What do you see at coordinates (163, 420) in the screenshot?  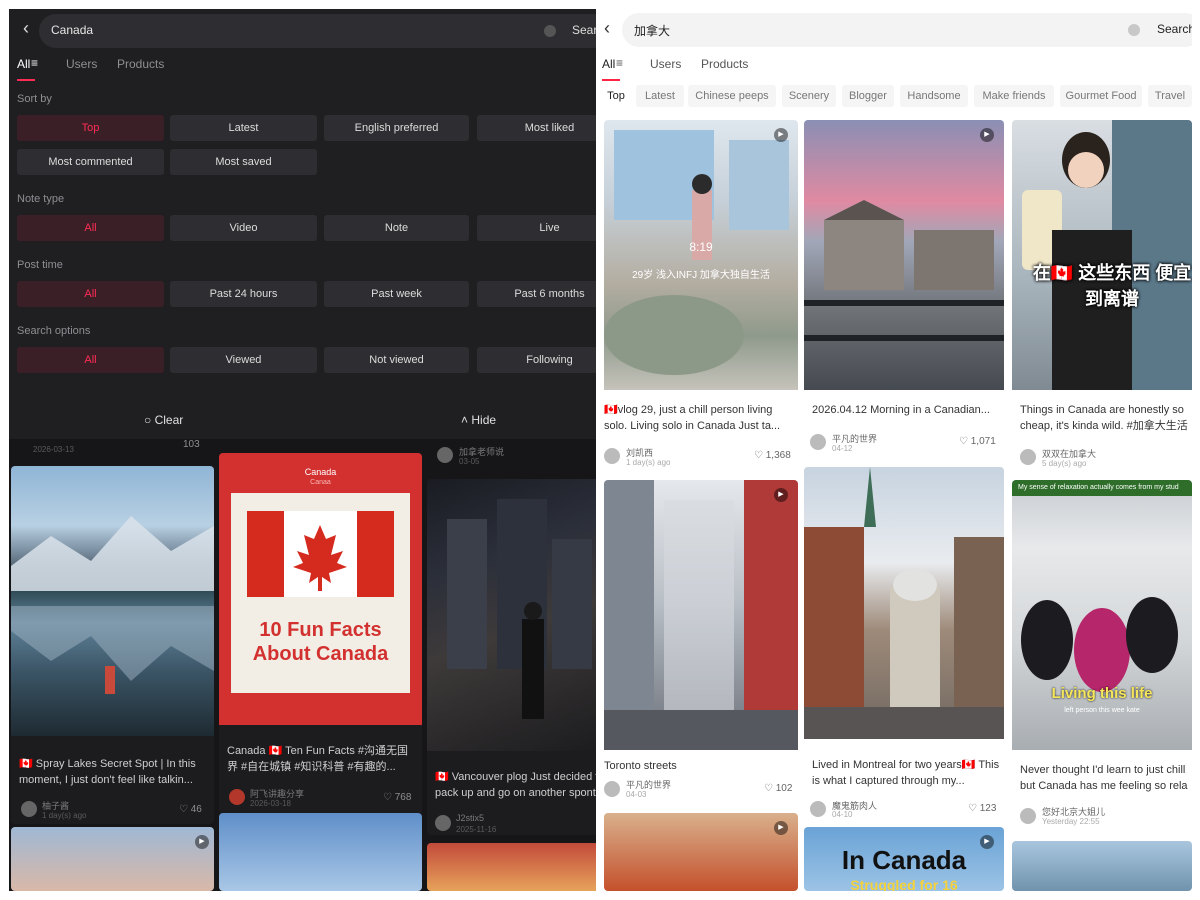 I see `clear-button: ○ Clear` at bounding box center [163, 420].